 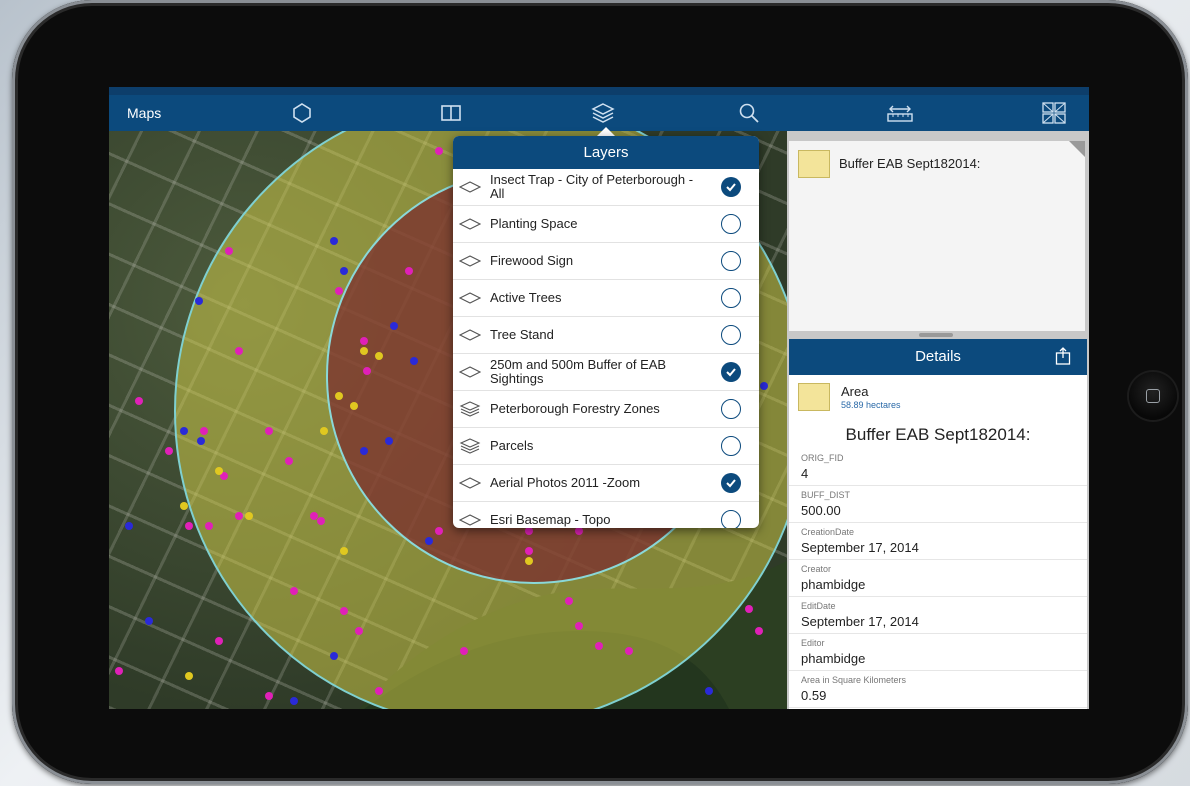 I want to click on layer-row: 250m and 500m Buffer of EAB Sightings, so click(x=606, y=372).